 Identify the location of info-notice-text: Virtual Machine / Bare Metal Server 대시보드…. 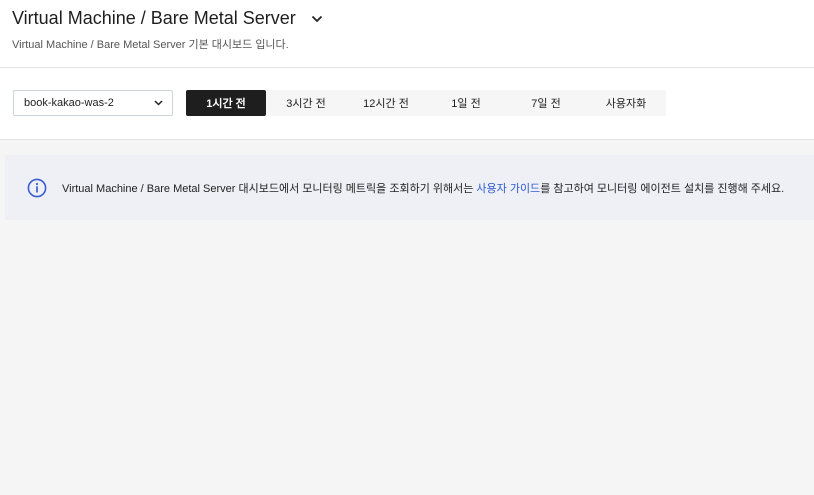
(423, 188).